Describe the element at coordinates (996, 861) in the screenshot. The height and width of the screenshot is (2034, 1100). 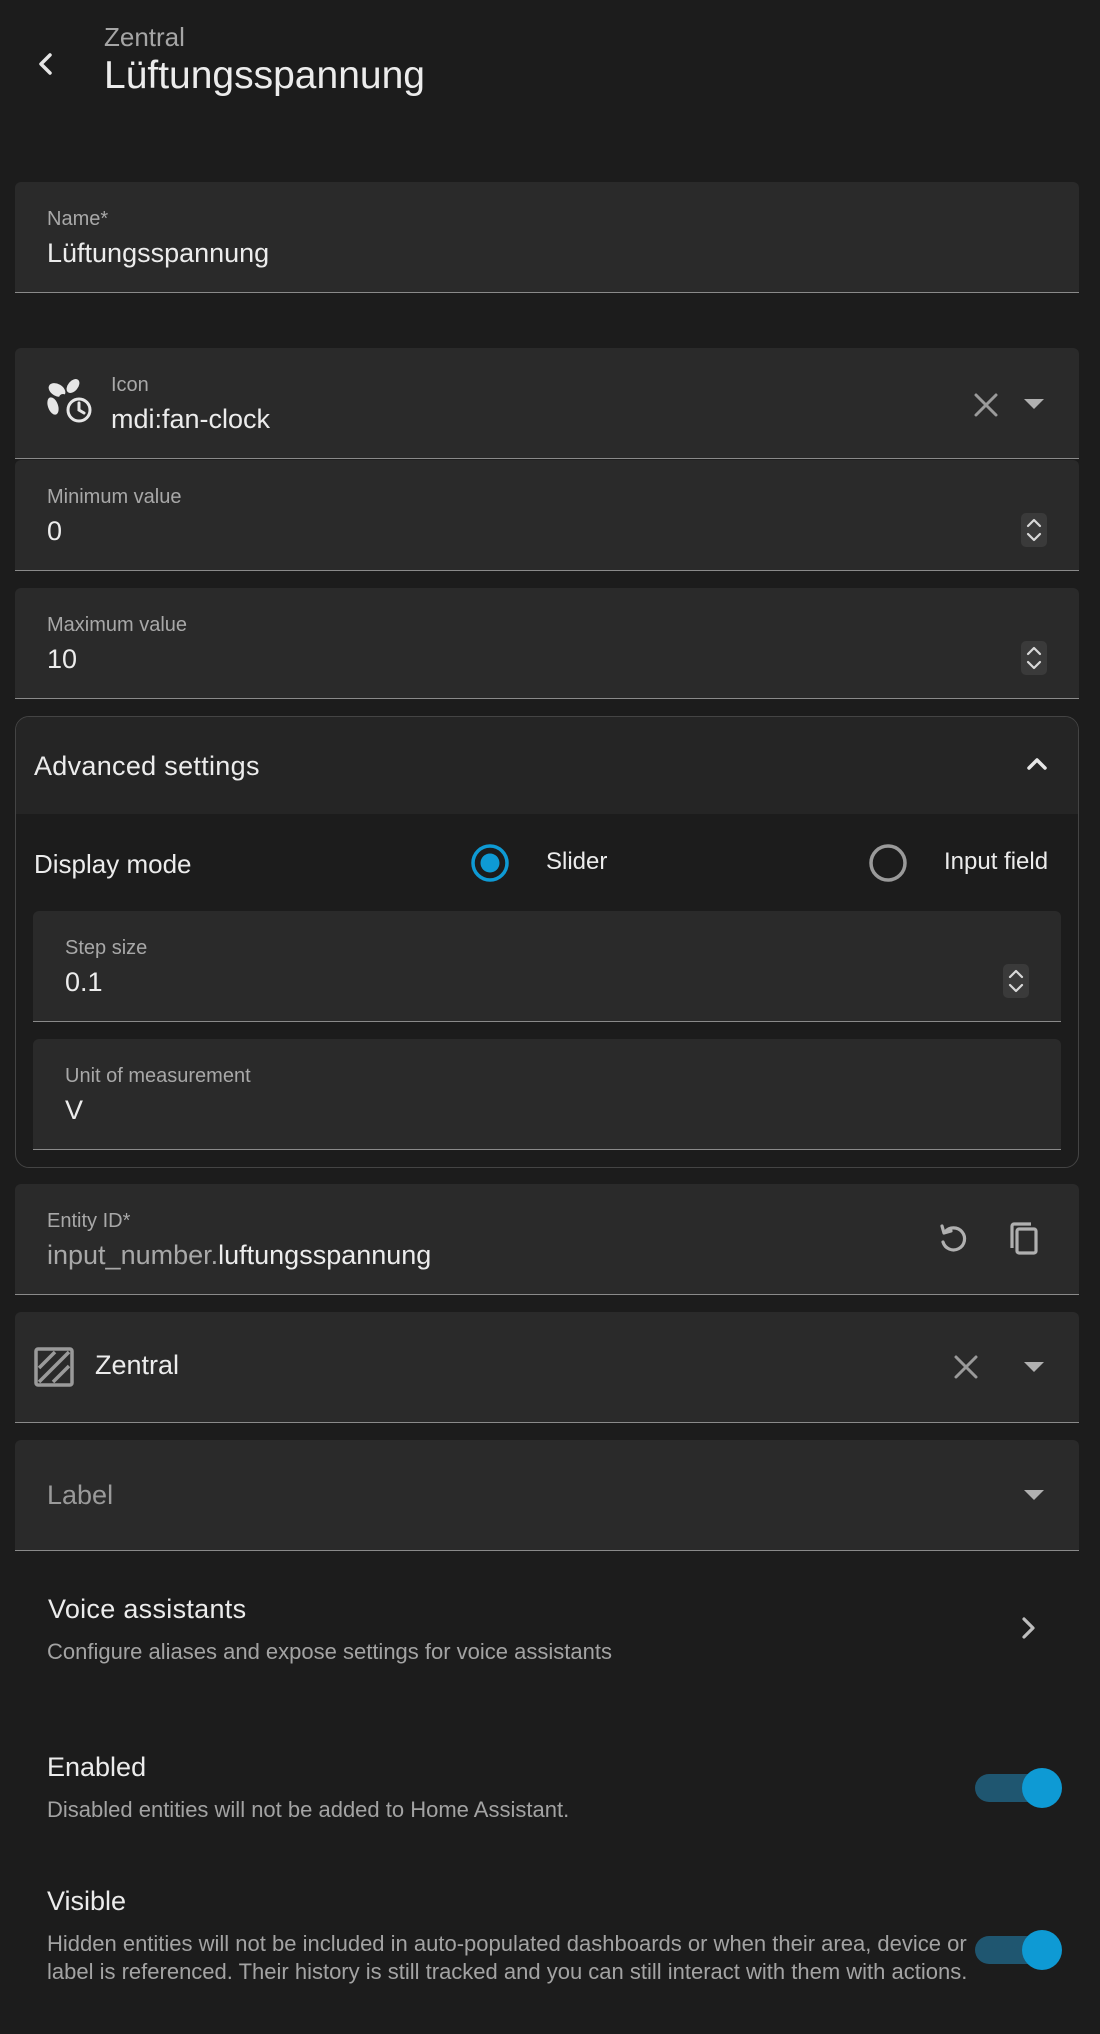
I see `radio-input-field-label: Input field` at that location.